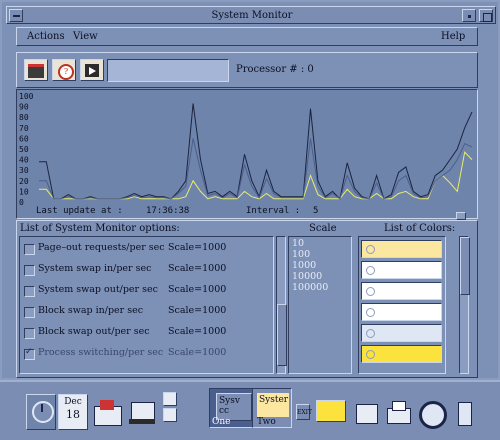 Image resolution: width=500 pixels, height=440 pixels. What do you see at coordinates (91, 310) in the screenshot?
I see `option-label: Block swap in/per sec` at bounding box center [91, 310].